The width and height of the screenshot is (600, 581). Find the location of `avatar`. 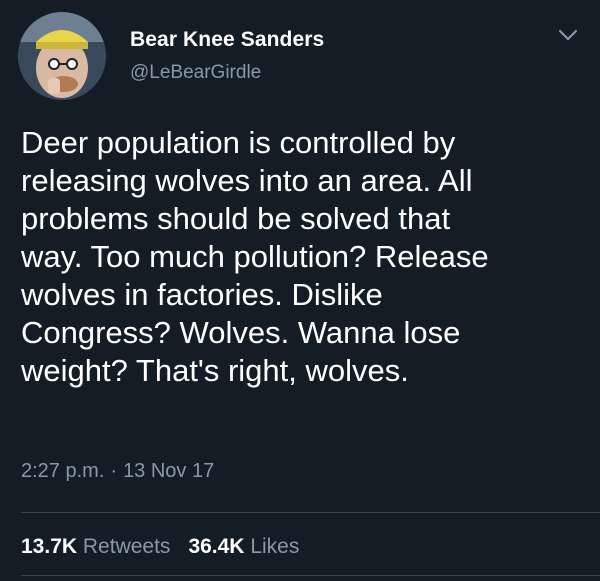

avatar is located at coordinates (62, 56).